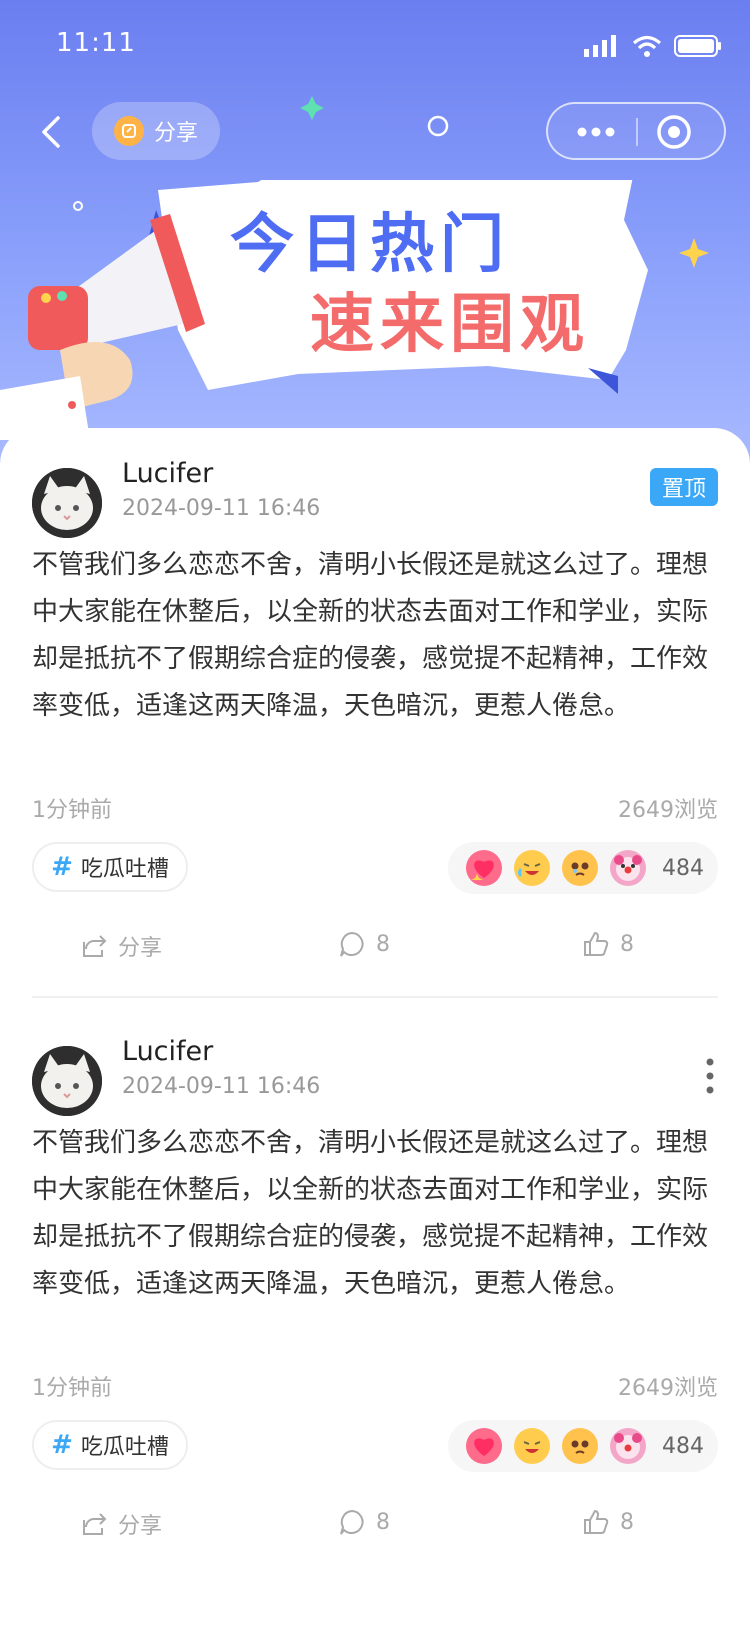 The width and height of the screenshot is (750, 1628). I want to click on signal-icon, so click(600, 46).